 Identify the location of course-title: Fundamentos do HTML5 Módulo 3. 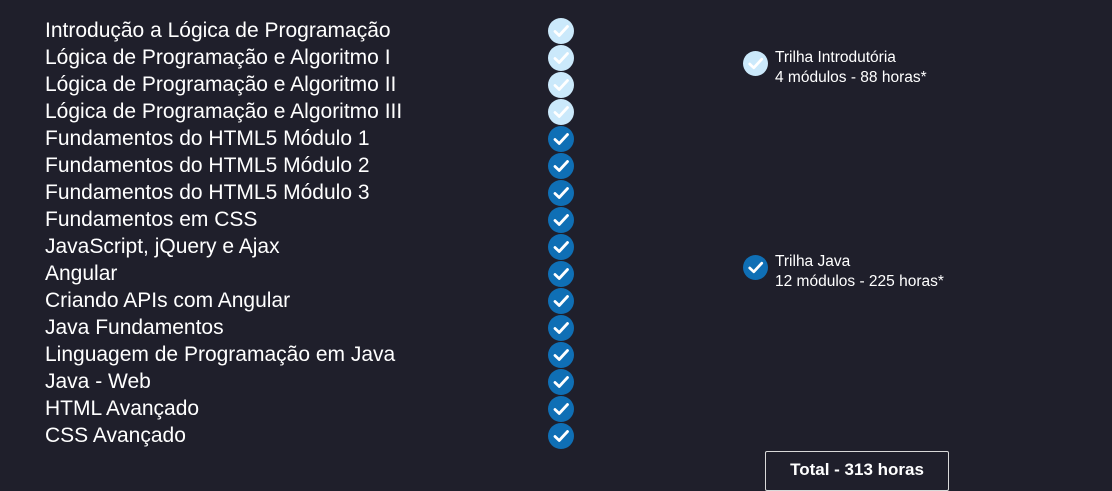
(207, 192).